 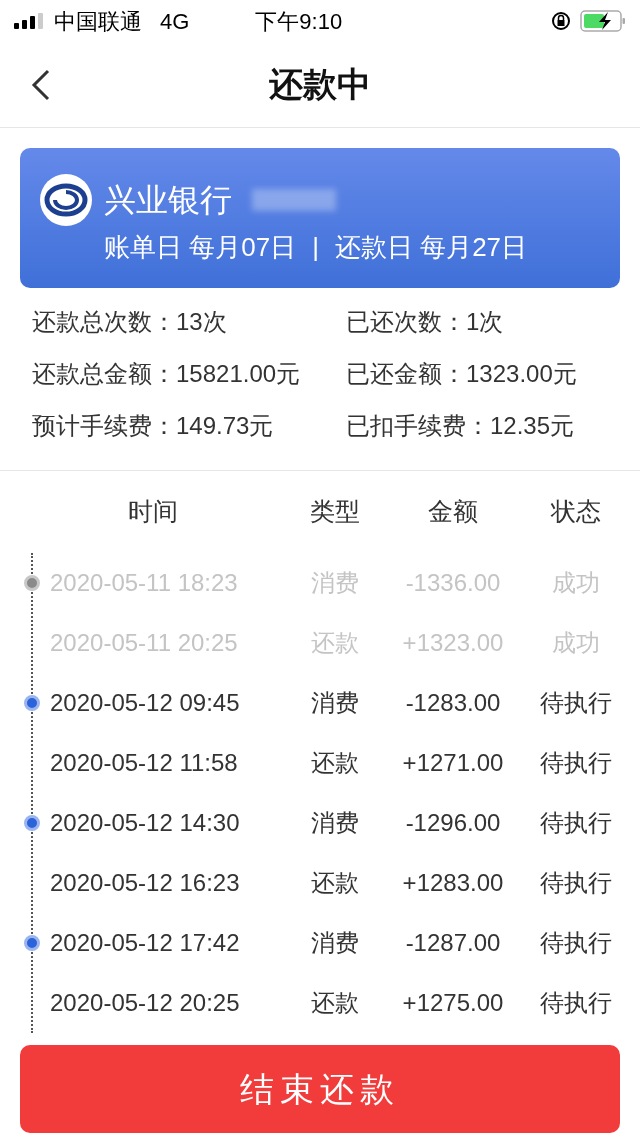 What do you see at coordinates (145, 943) in the screenshot?
I see `time-cell-text: 2020-05-12 17:42` at bounding box center [145, 943].